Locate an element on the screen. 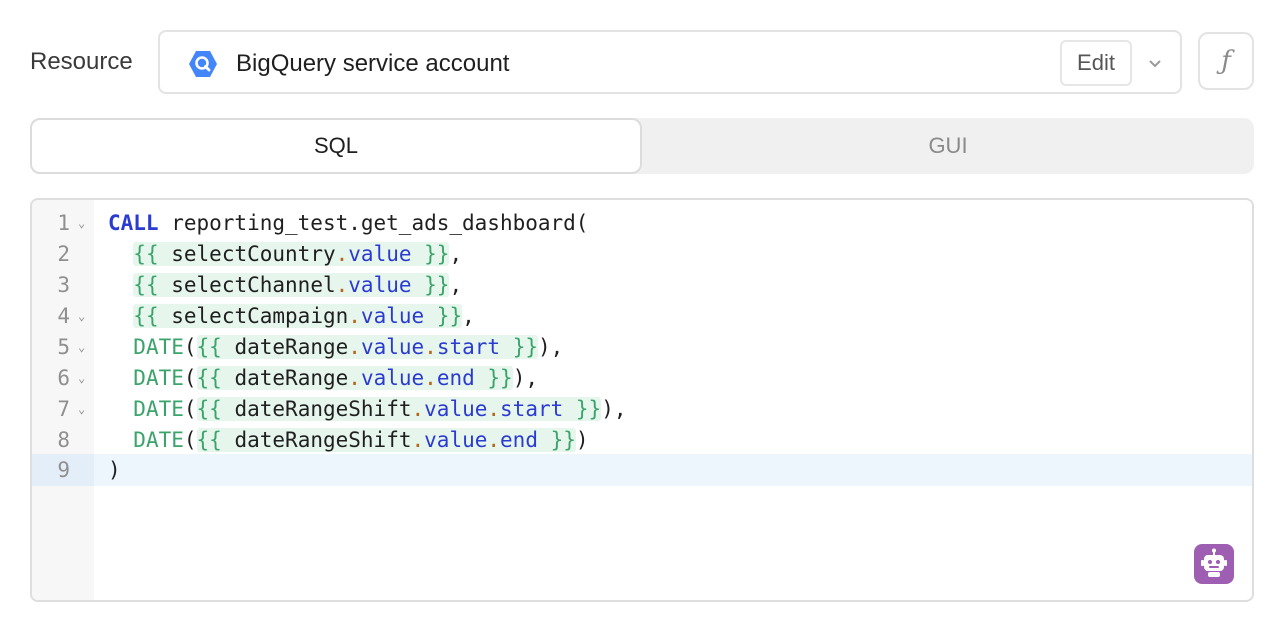  resource-row: Resource BigQuery service account Edit ƒ is located at coordinates (642, 62).